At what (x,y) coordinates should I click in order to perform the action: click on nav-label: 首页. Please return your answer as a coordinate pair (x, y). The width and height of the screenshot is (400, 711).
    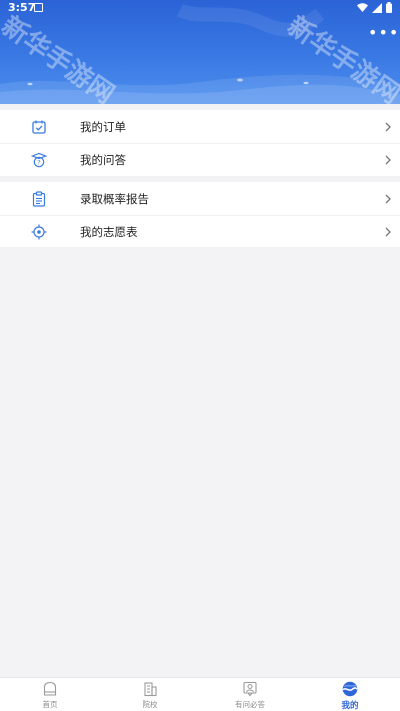
    Looking at the image, I should click on (50, 704).